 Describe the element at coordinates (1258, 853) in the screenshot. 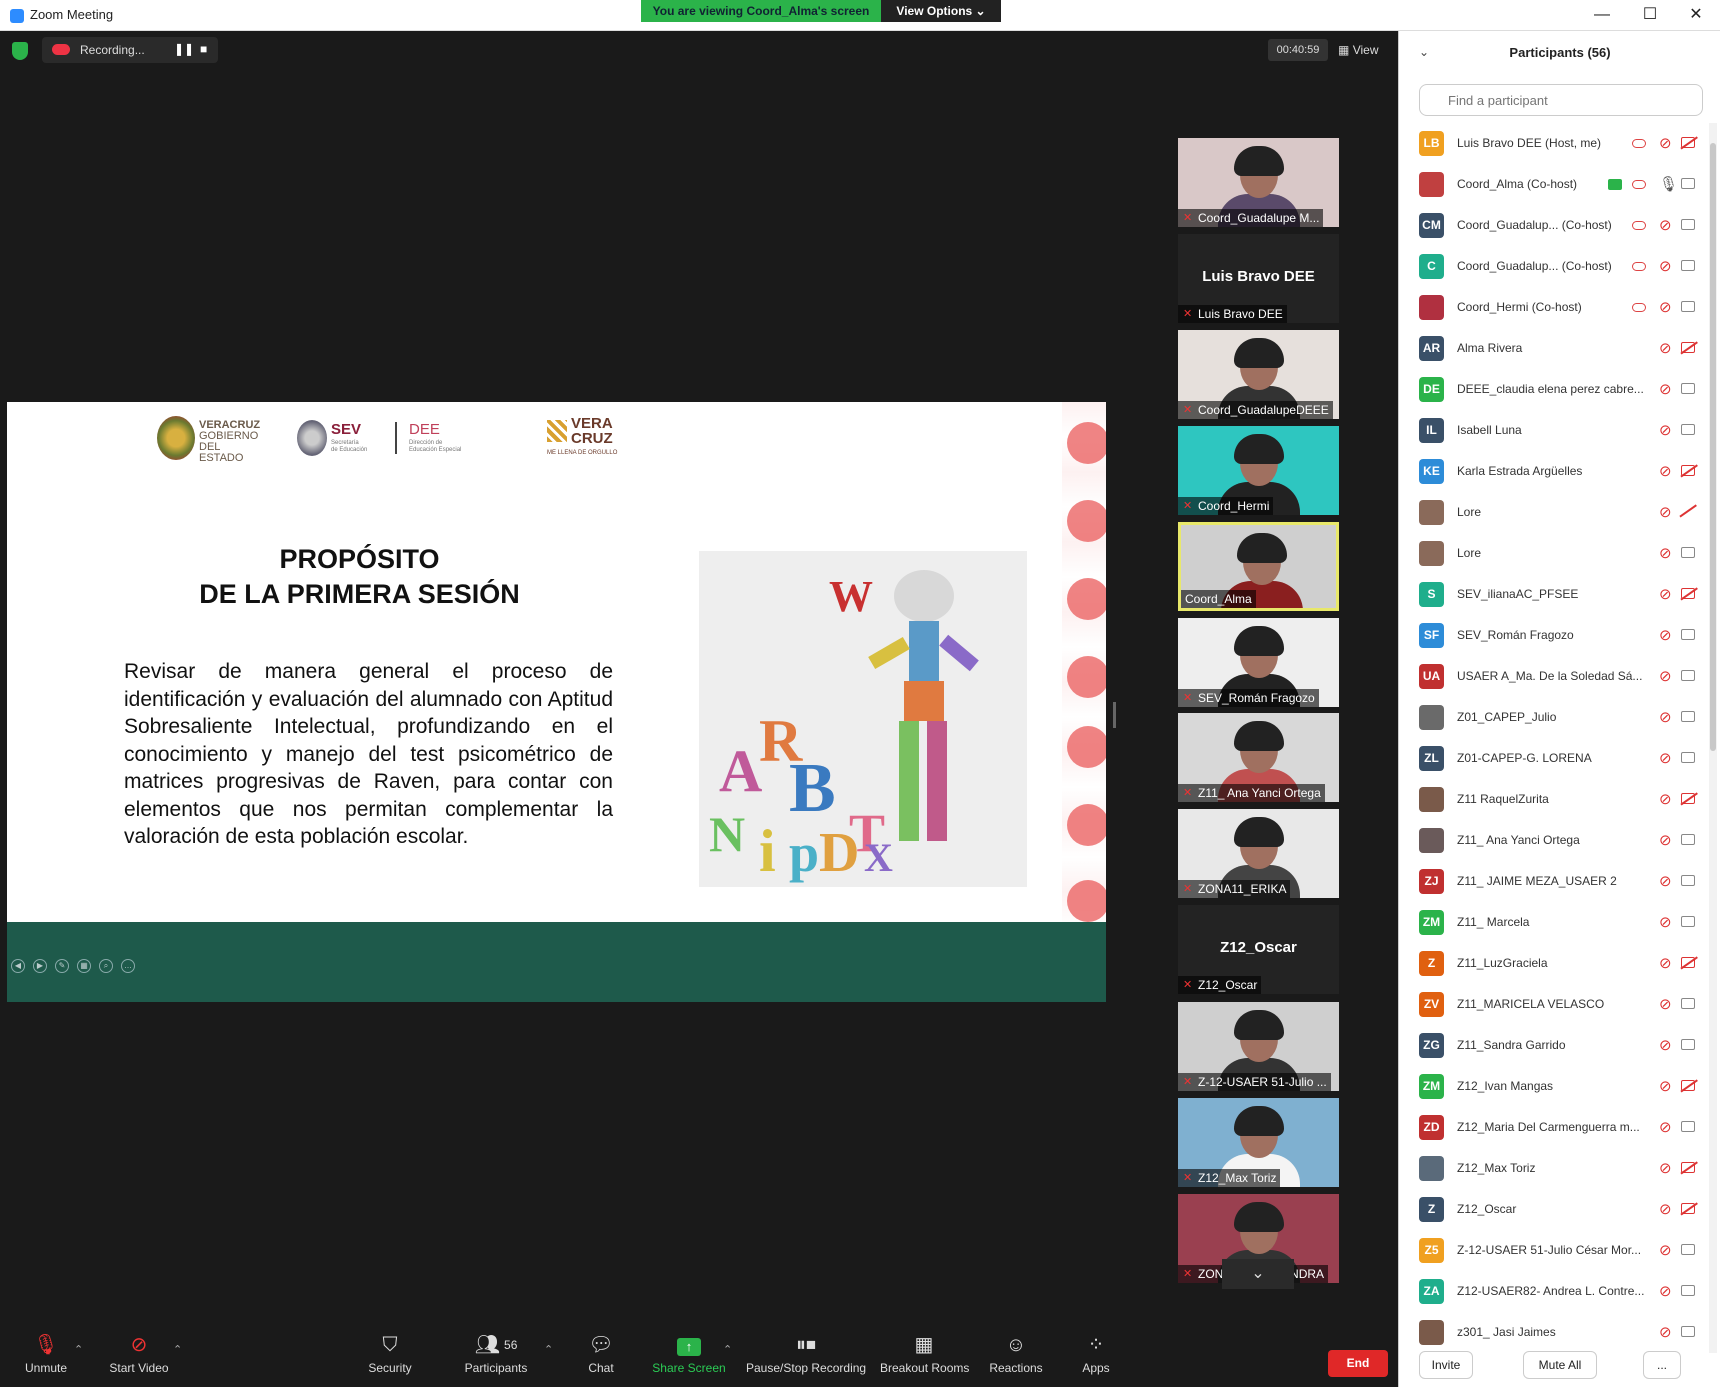

I see `video-tile: ZONA11_ERIKA ✕` at that location.